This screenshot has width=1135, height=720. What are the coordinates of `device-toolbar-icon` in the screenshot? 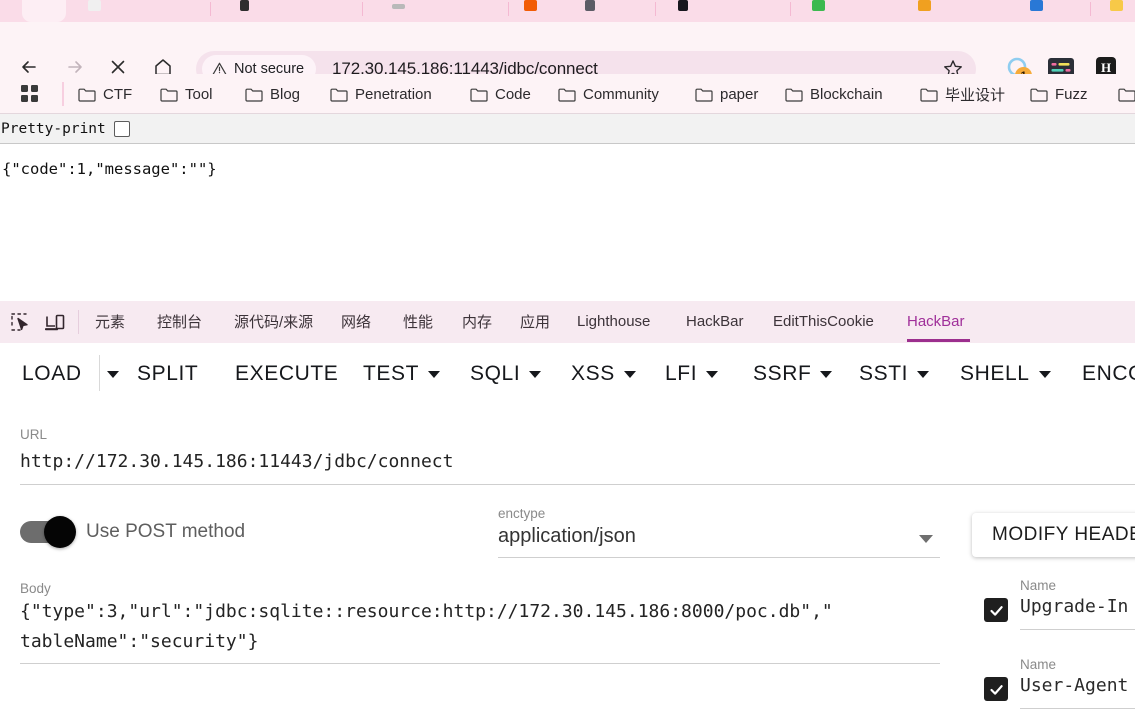 It's located at (55, 322).